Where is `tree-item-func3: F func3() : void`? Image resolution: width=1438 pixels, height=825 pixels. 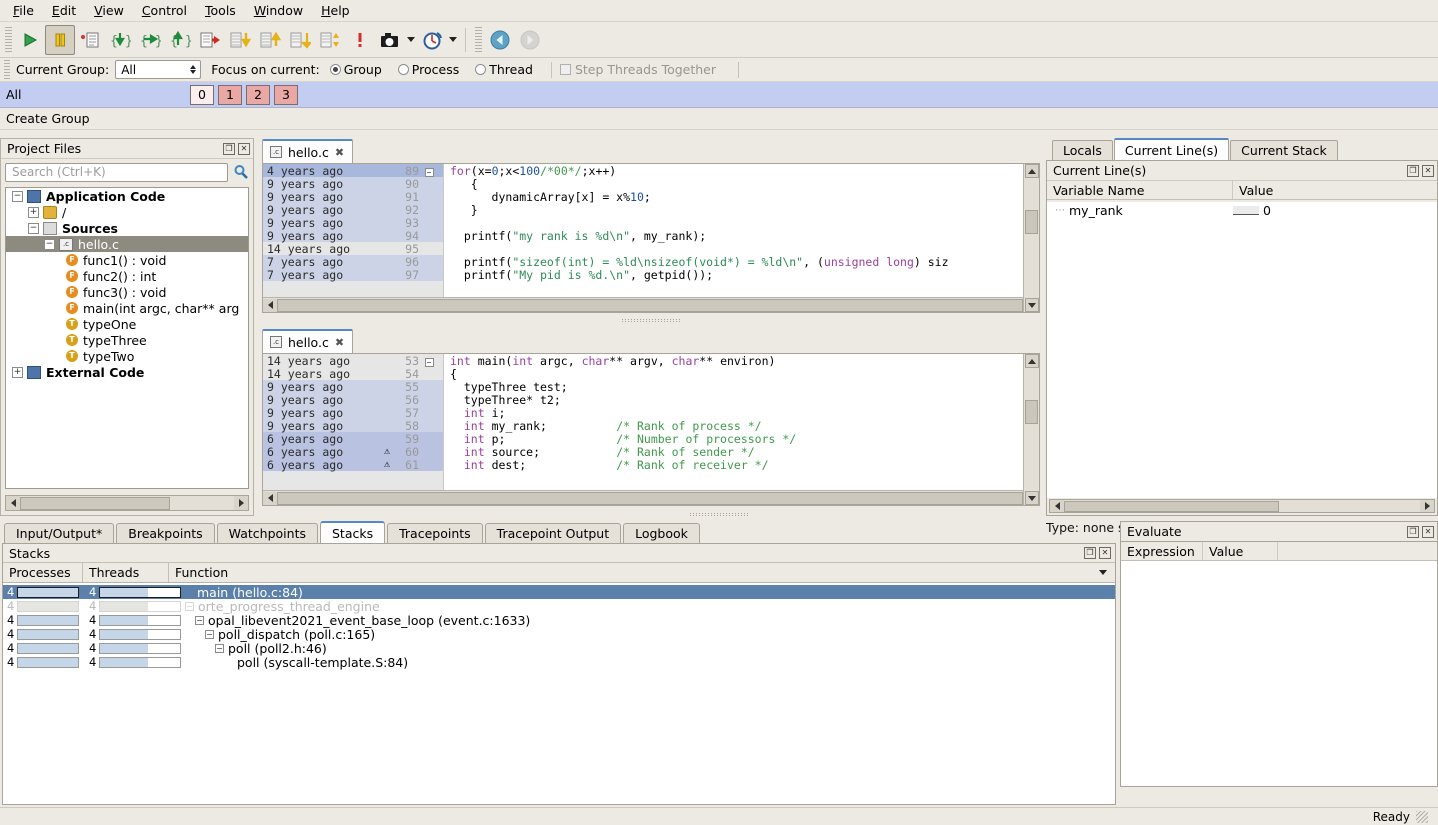
tree-item-func3: F func3() : void is located at coordinates (127, 292).